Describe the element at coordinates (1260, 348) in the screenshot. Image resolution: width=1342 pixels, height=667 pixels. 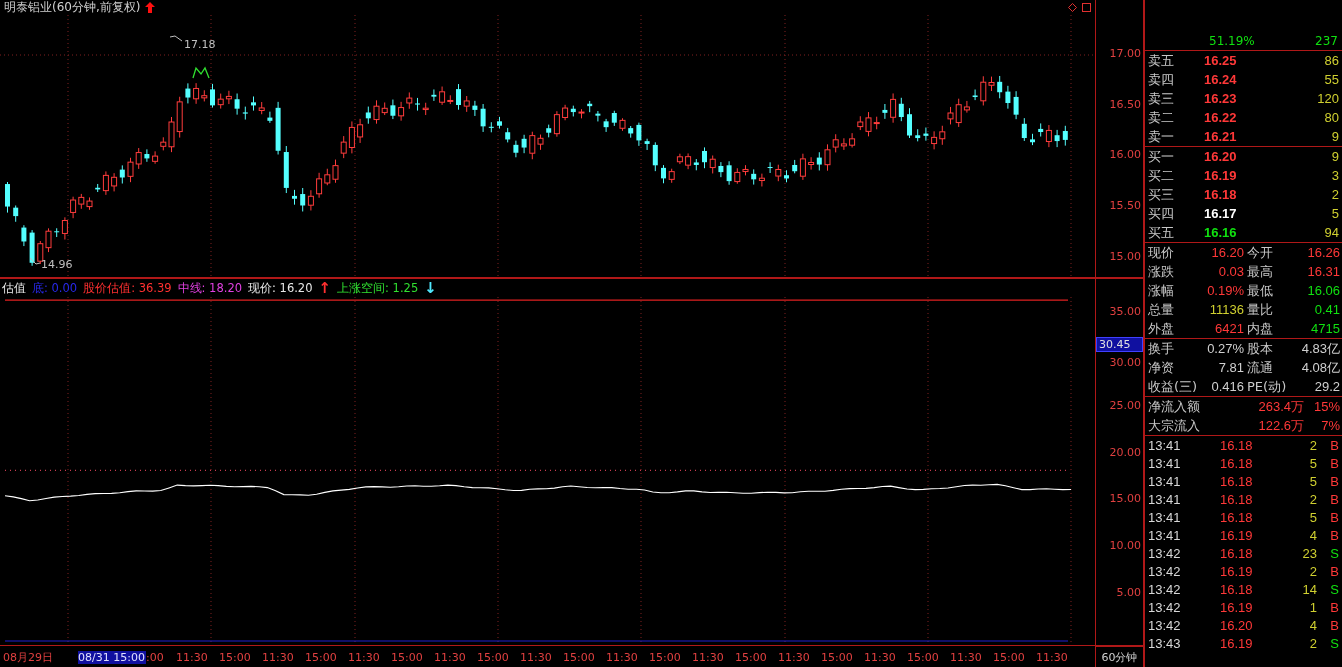
I see `quote-label: 股本` at that location.